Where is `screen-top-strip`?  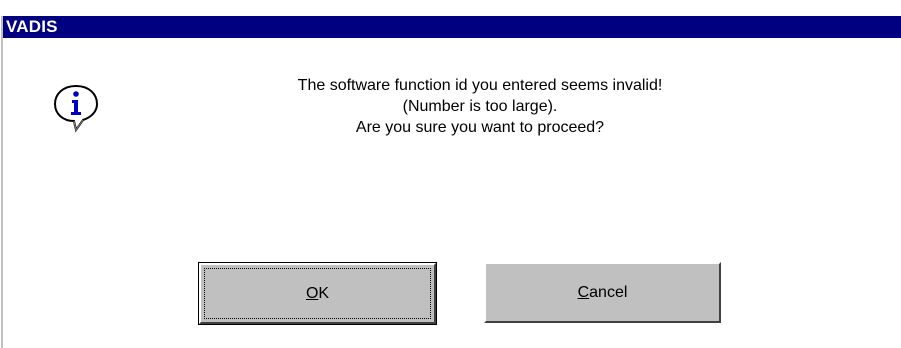
screen-top-strip is located at coordinates (450, 8).